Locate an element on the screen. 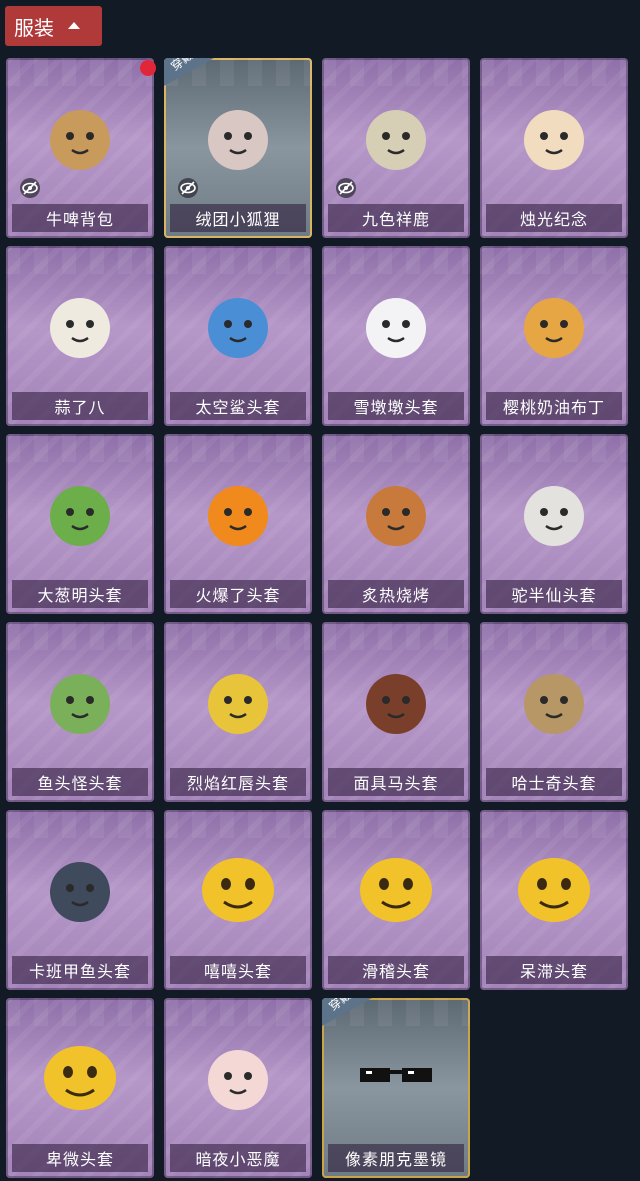  garlic-icon is located at coordinates (80, 324).